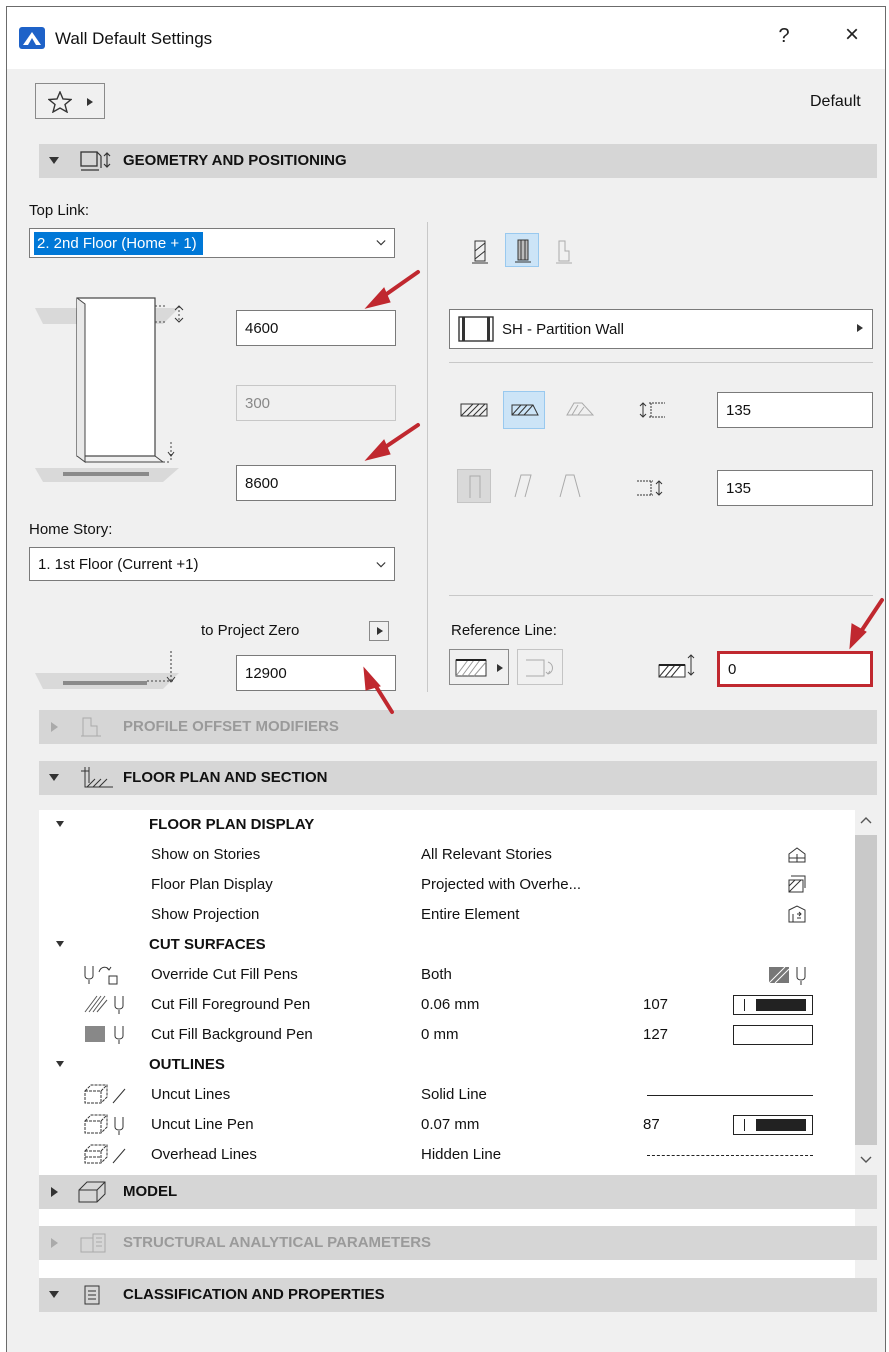 The height and width of the screenshot is (1352, 889). Describe the element at coordinates (795, 410) in the screenshot. I see `thickness-top-input: 135` at that location.